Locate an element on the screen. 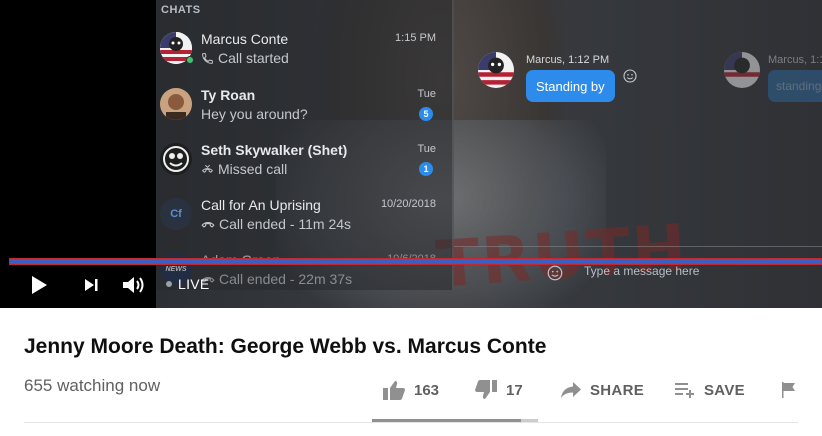  chat-name: Seth Skywalker (Shet) is located at coordinates (274, 150).